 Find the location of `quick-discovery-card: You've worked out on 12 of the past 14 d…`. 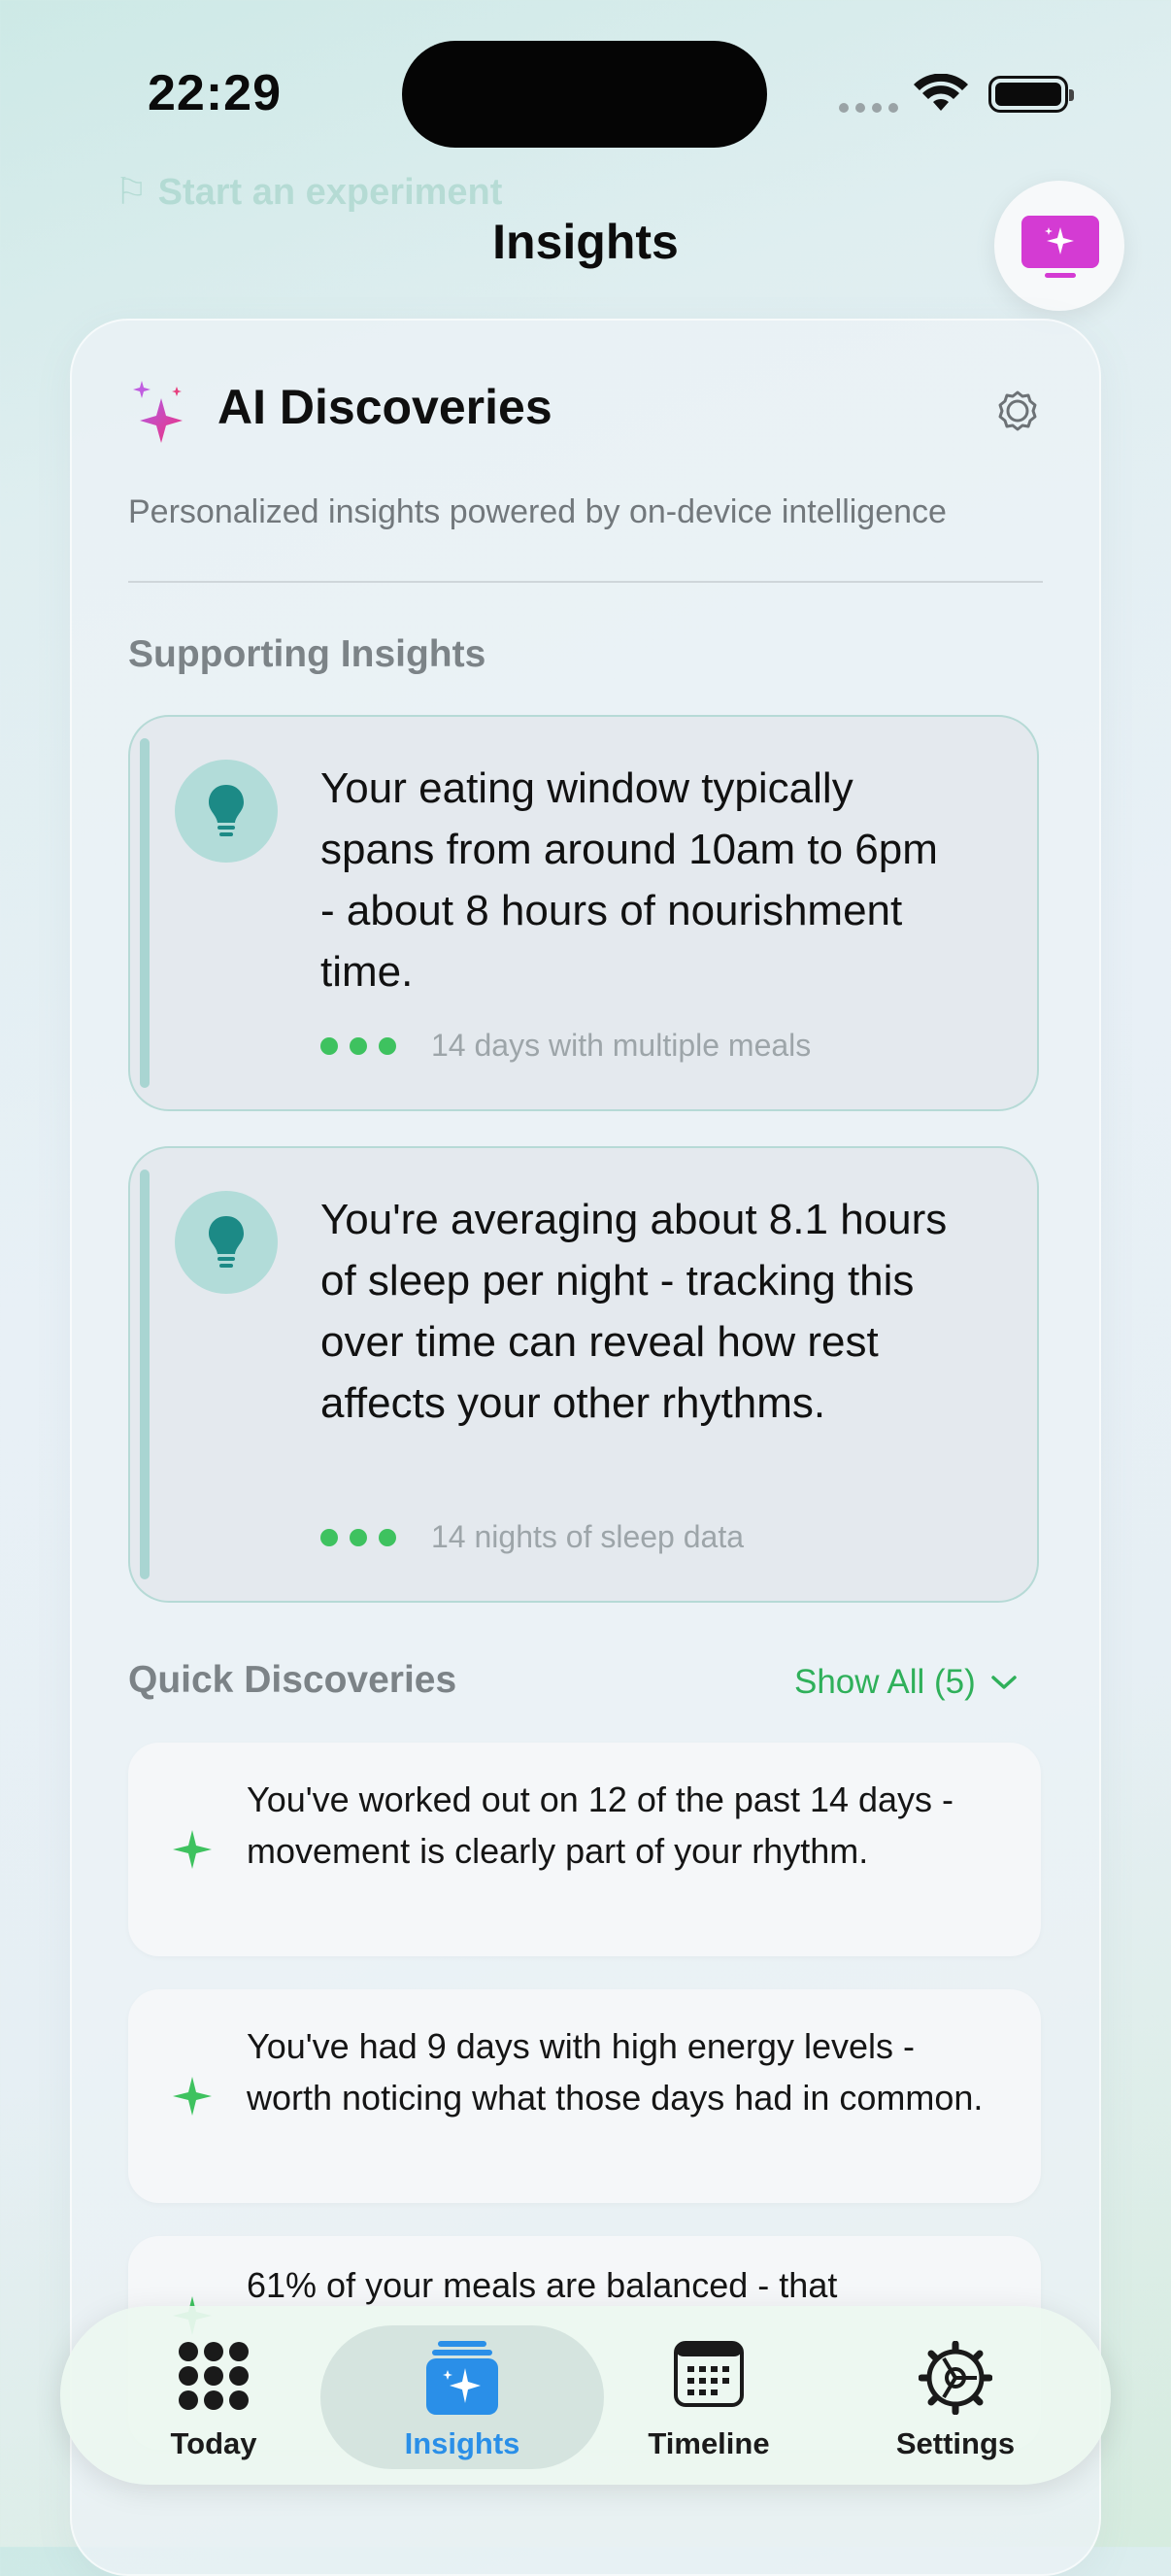

quick-discovery-card: You've worked out on 12 of the past 14 d… is located at coordinates (584, 1849).